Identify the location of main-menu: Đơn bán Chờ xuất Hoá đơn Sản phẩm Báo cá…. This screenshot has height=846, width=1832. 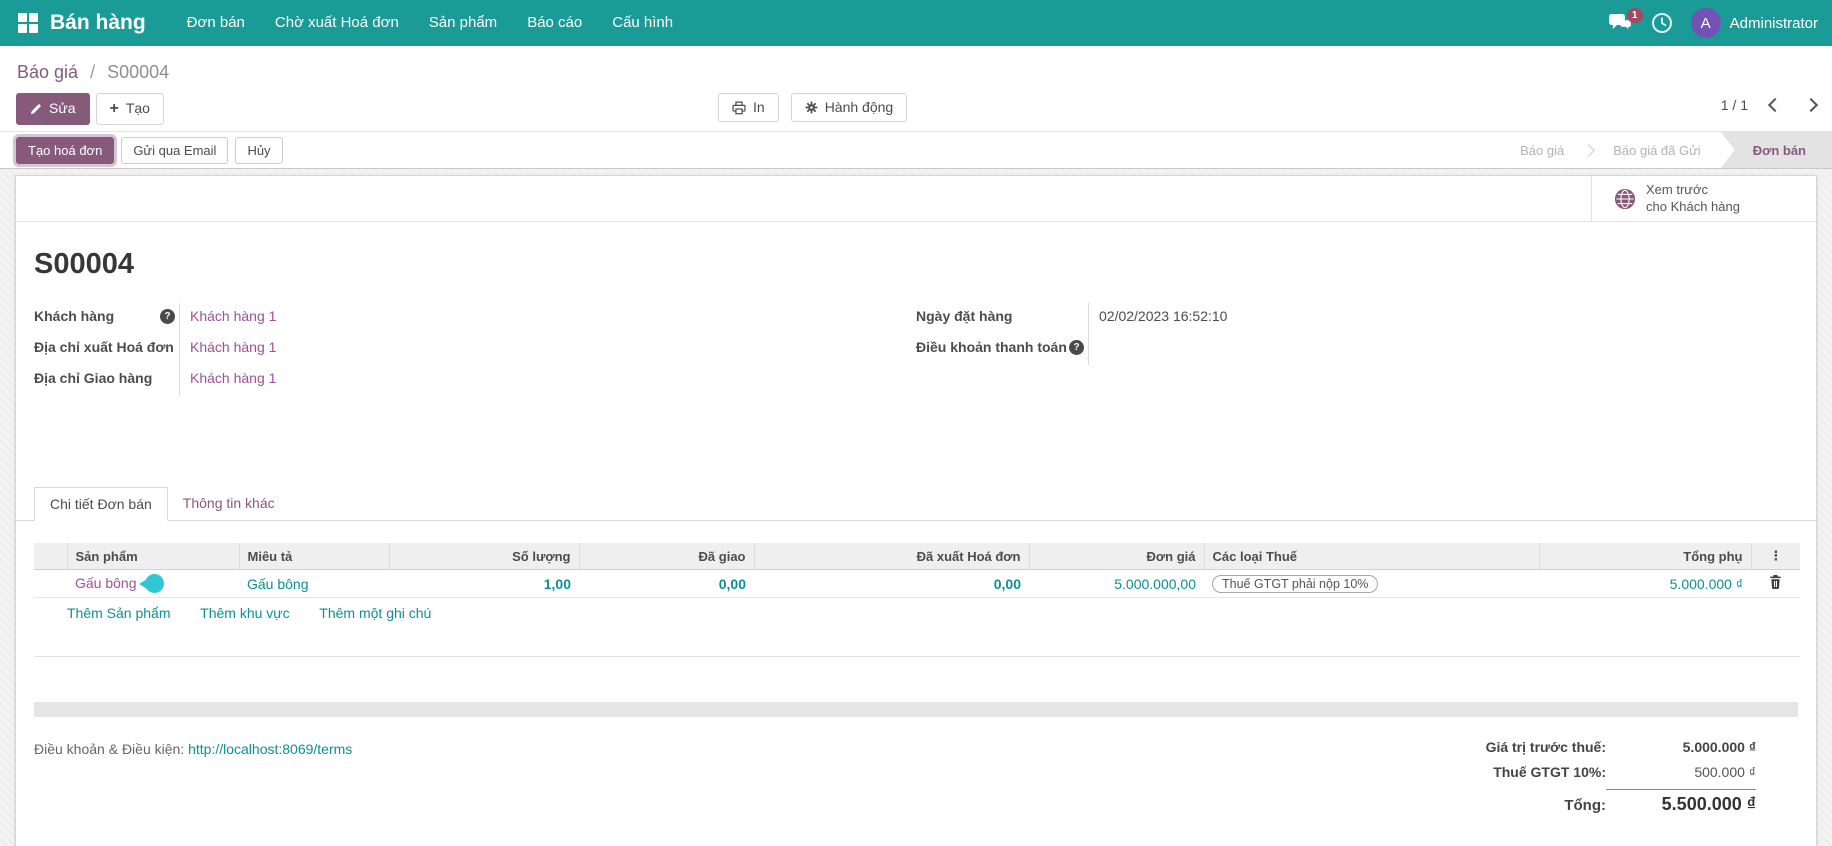
(430, 23).